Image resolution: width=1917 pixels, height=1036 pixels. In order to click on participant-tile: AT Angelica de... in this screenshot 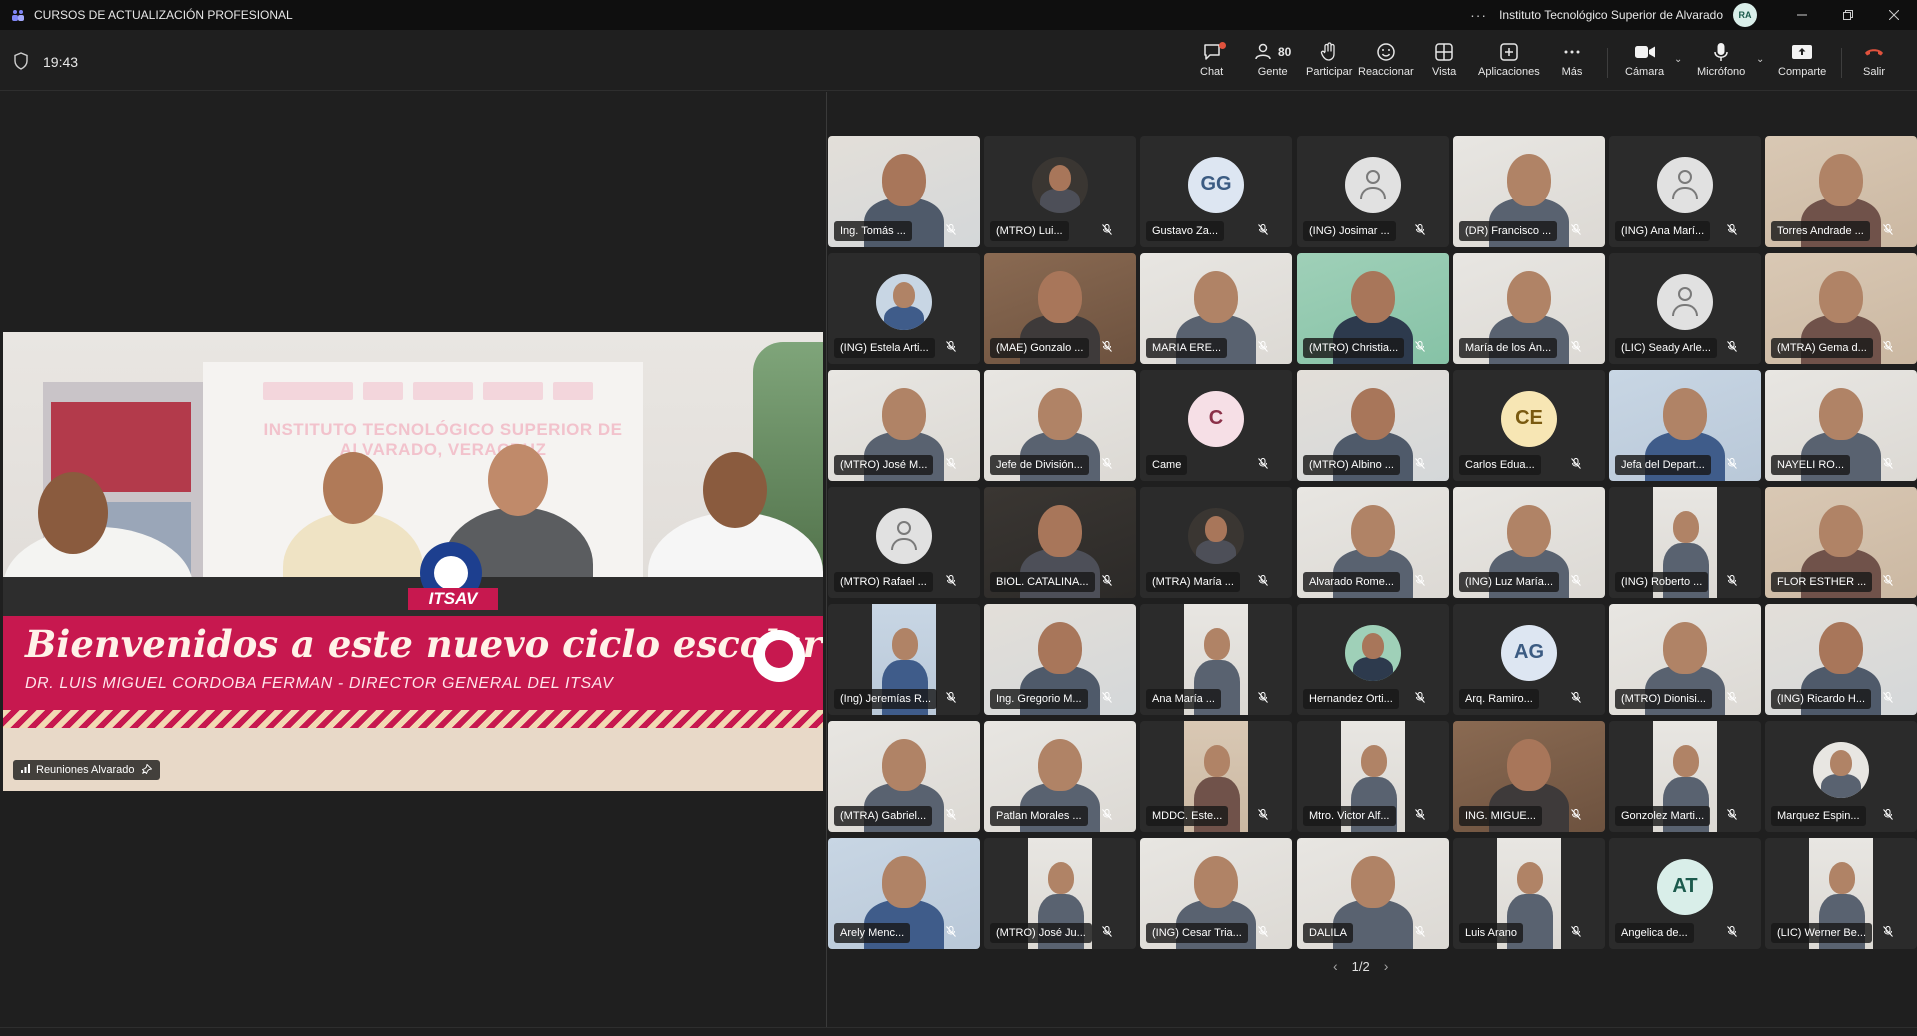, I will do `click(1685, 893)`.